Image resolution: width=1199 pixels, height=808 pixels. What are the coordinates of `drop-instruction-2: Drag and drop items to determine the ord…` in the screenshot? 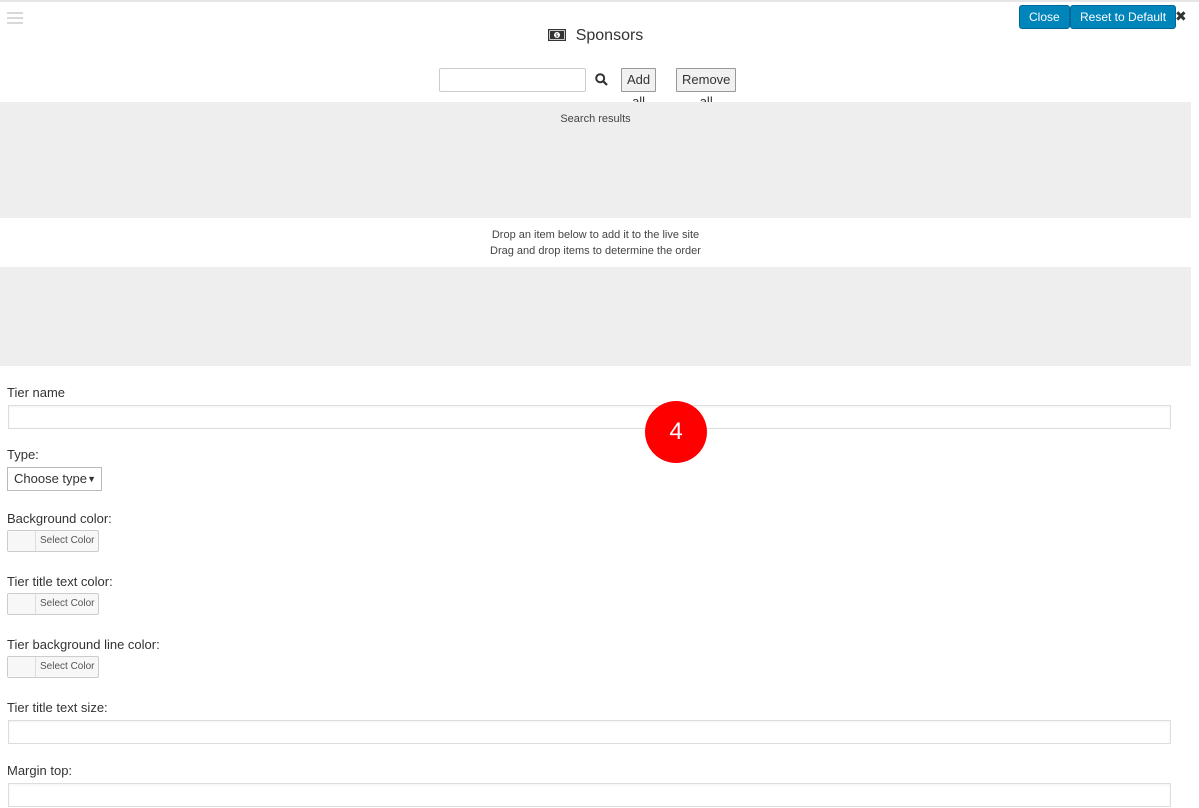 It's located at (595, 251).